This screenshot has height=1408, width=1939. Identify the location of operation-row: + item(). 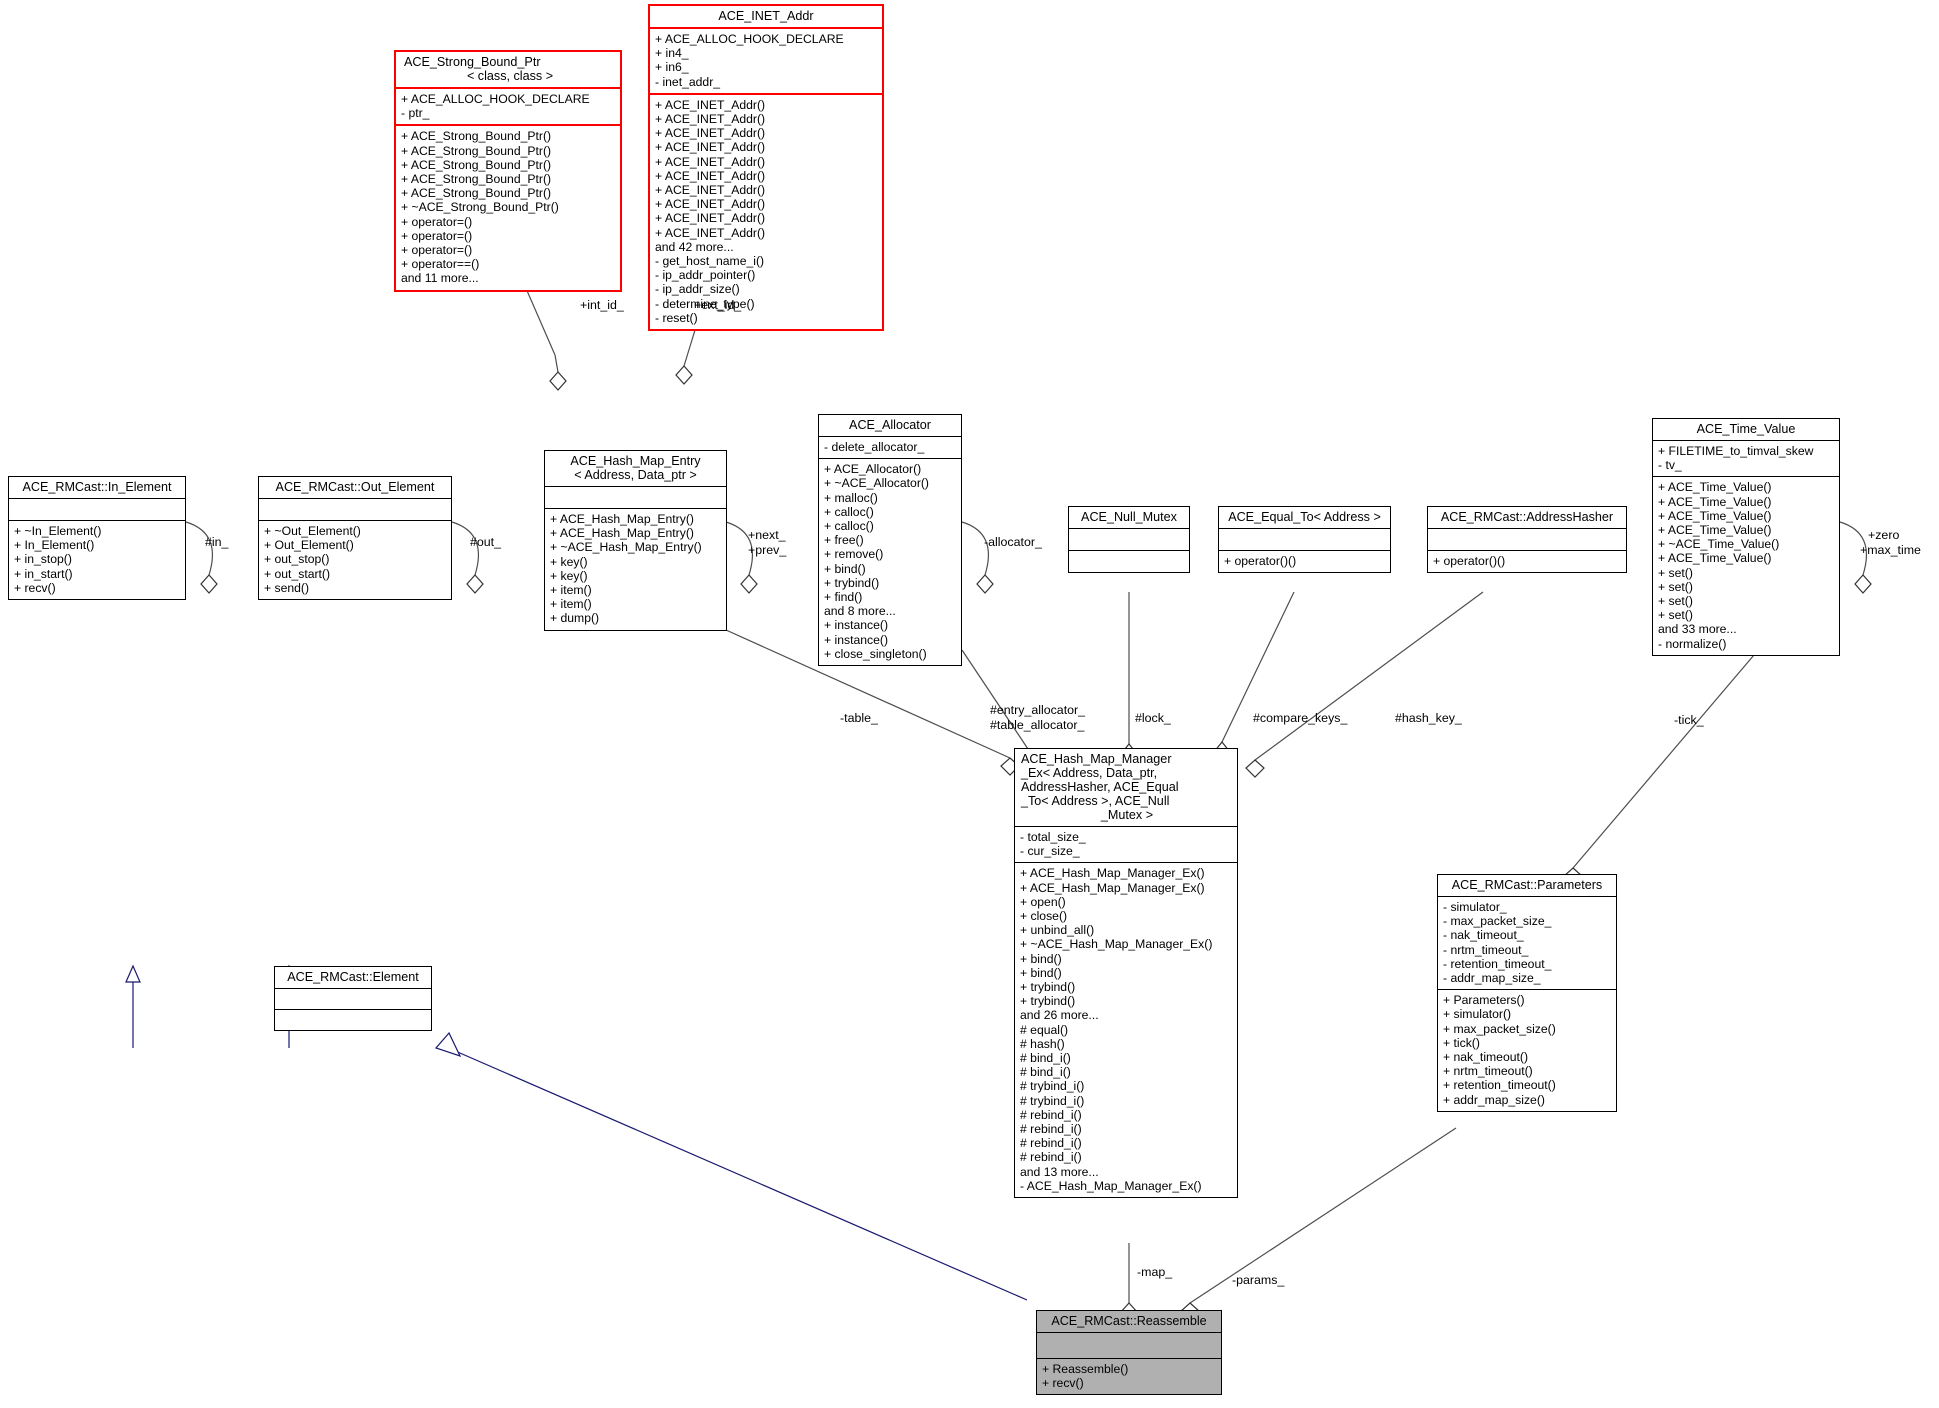
(571, 604).